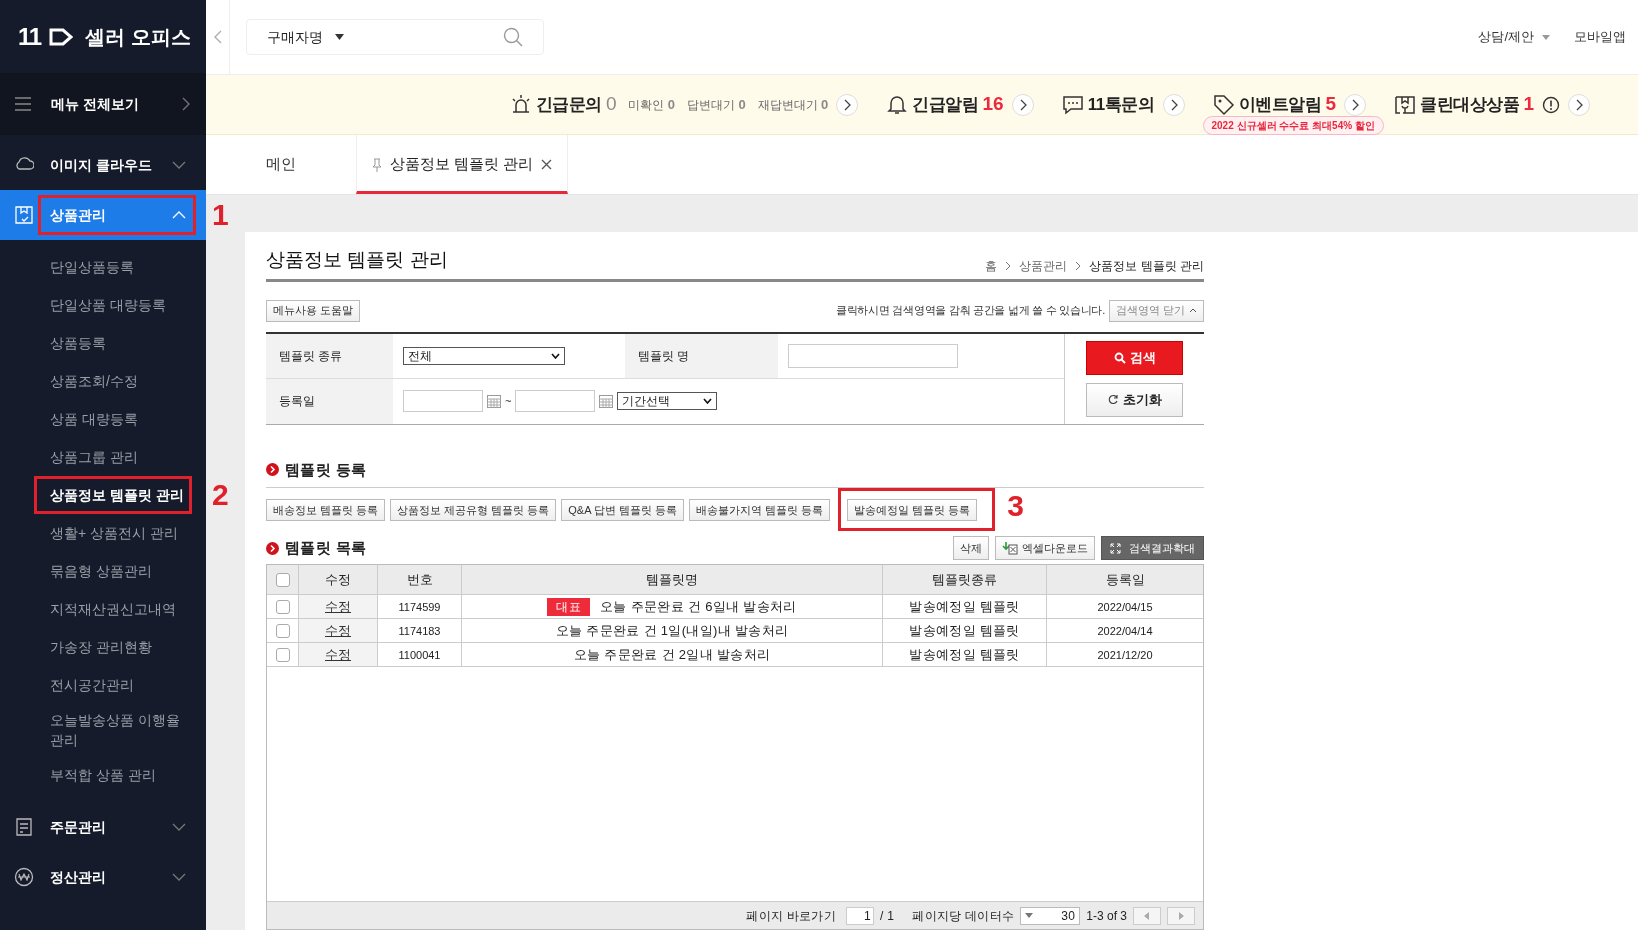  Describe the element at coordinates (1125, 631) in the screenshot. I see `table-cell-text: 2022/04/14` at that location.